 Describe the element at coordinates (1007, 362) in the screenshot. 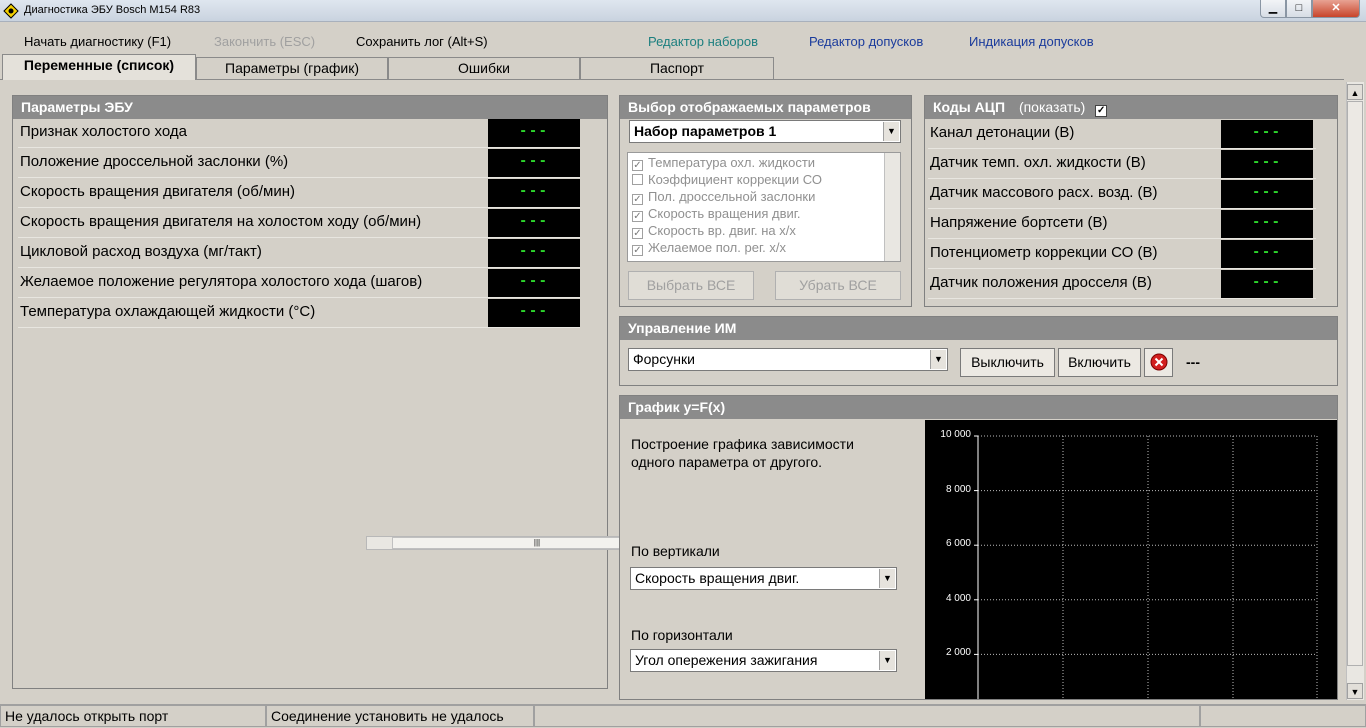

I see `turn-off-button: Выключить` at that location.